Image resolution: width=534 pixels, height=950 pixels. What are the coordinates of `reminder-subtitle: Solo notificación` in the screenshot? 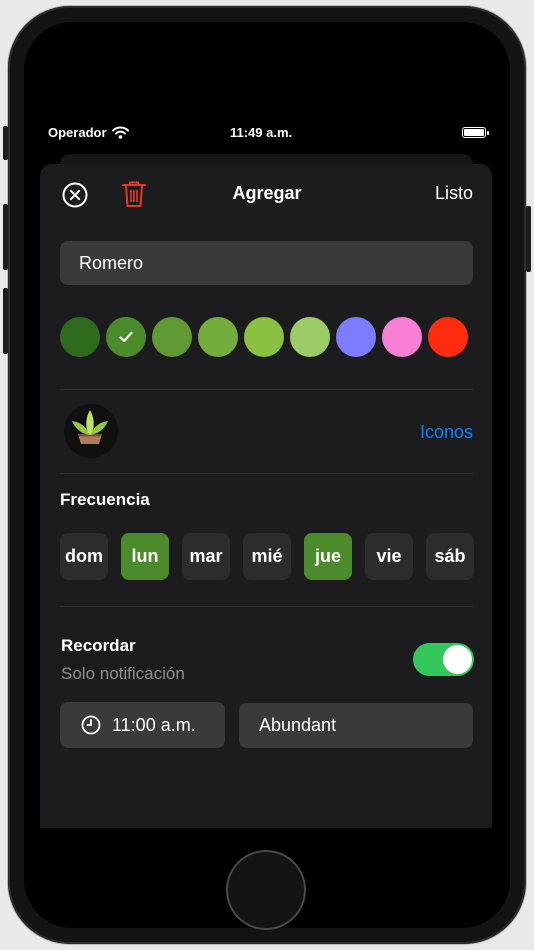 It's located at (123, 673).